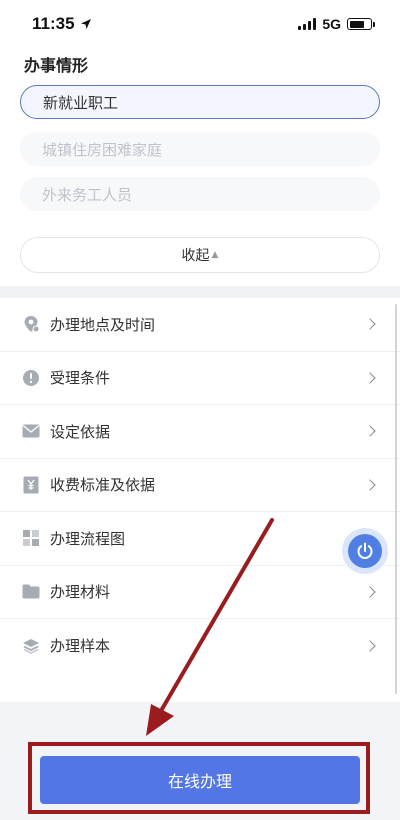 The height and width of the screenshot is (820, 400). What do you see at coordinates (200, 539) in the screenshot?
I see `menu-item-flowchart: 办理流程图` at bounding box center [200, 539].